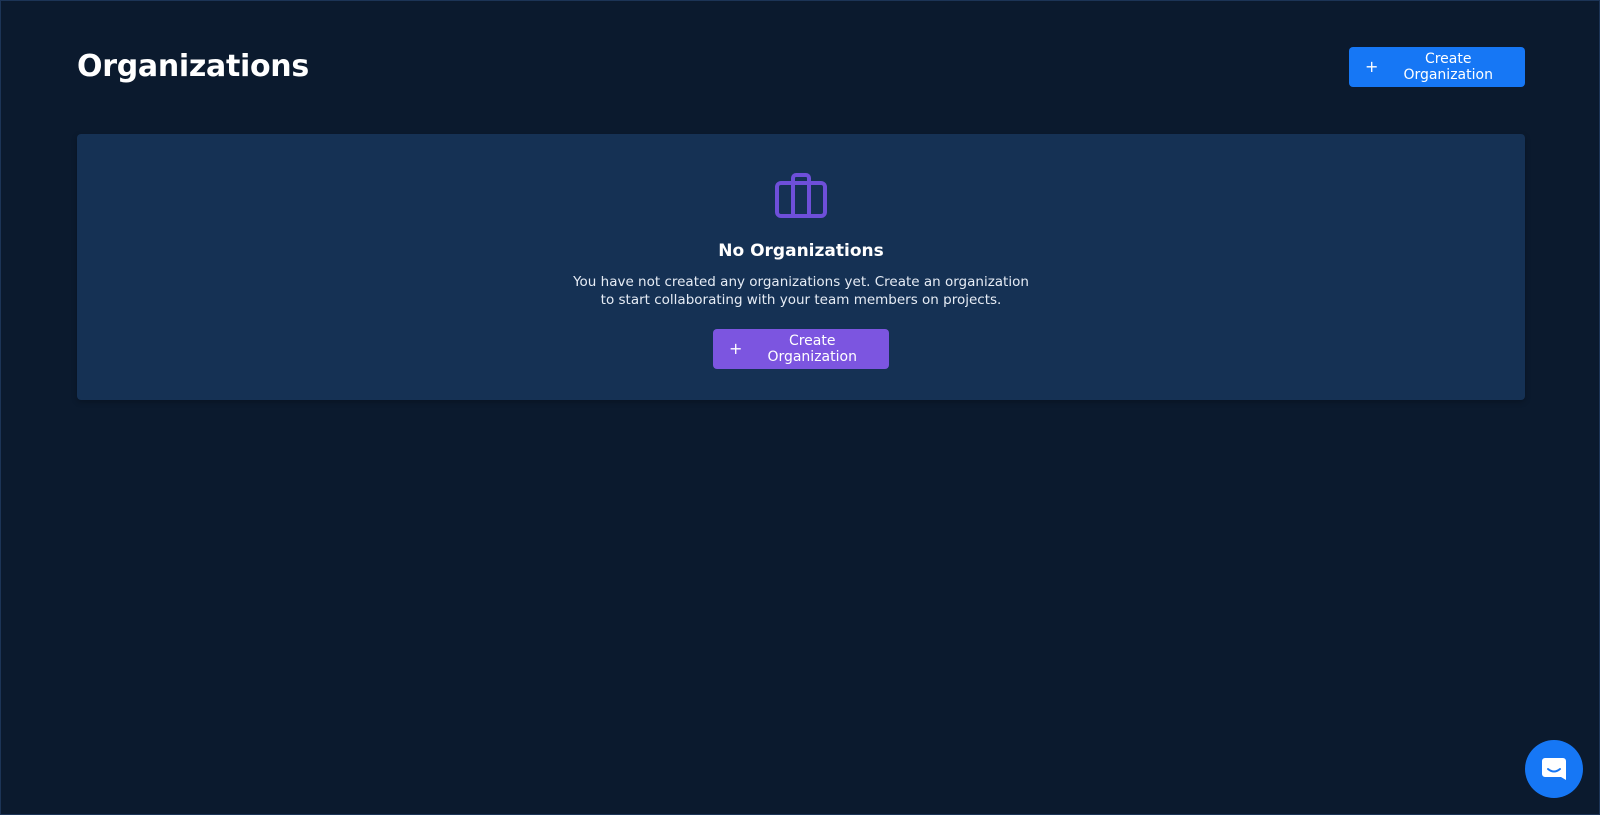 The width and height of the screenshot is (1600, 815). What do you see at coordinates (801, 195) in the screenshot?
I see `briefcase-icon` at bounding box center [801, 195].